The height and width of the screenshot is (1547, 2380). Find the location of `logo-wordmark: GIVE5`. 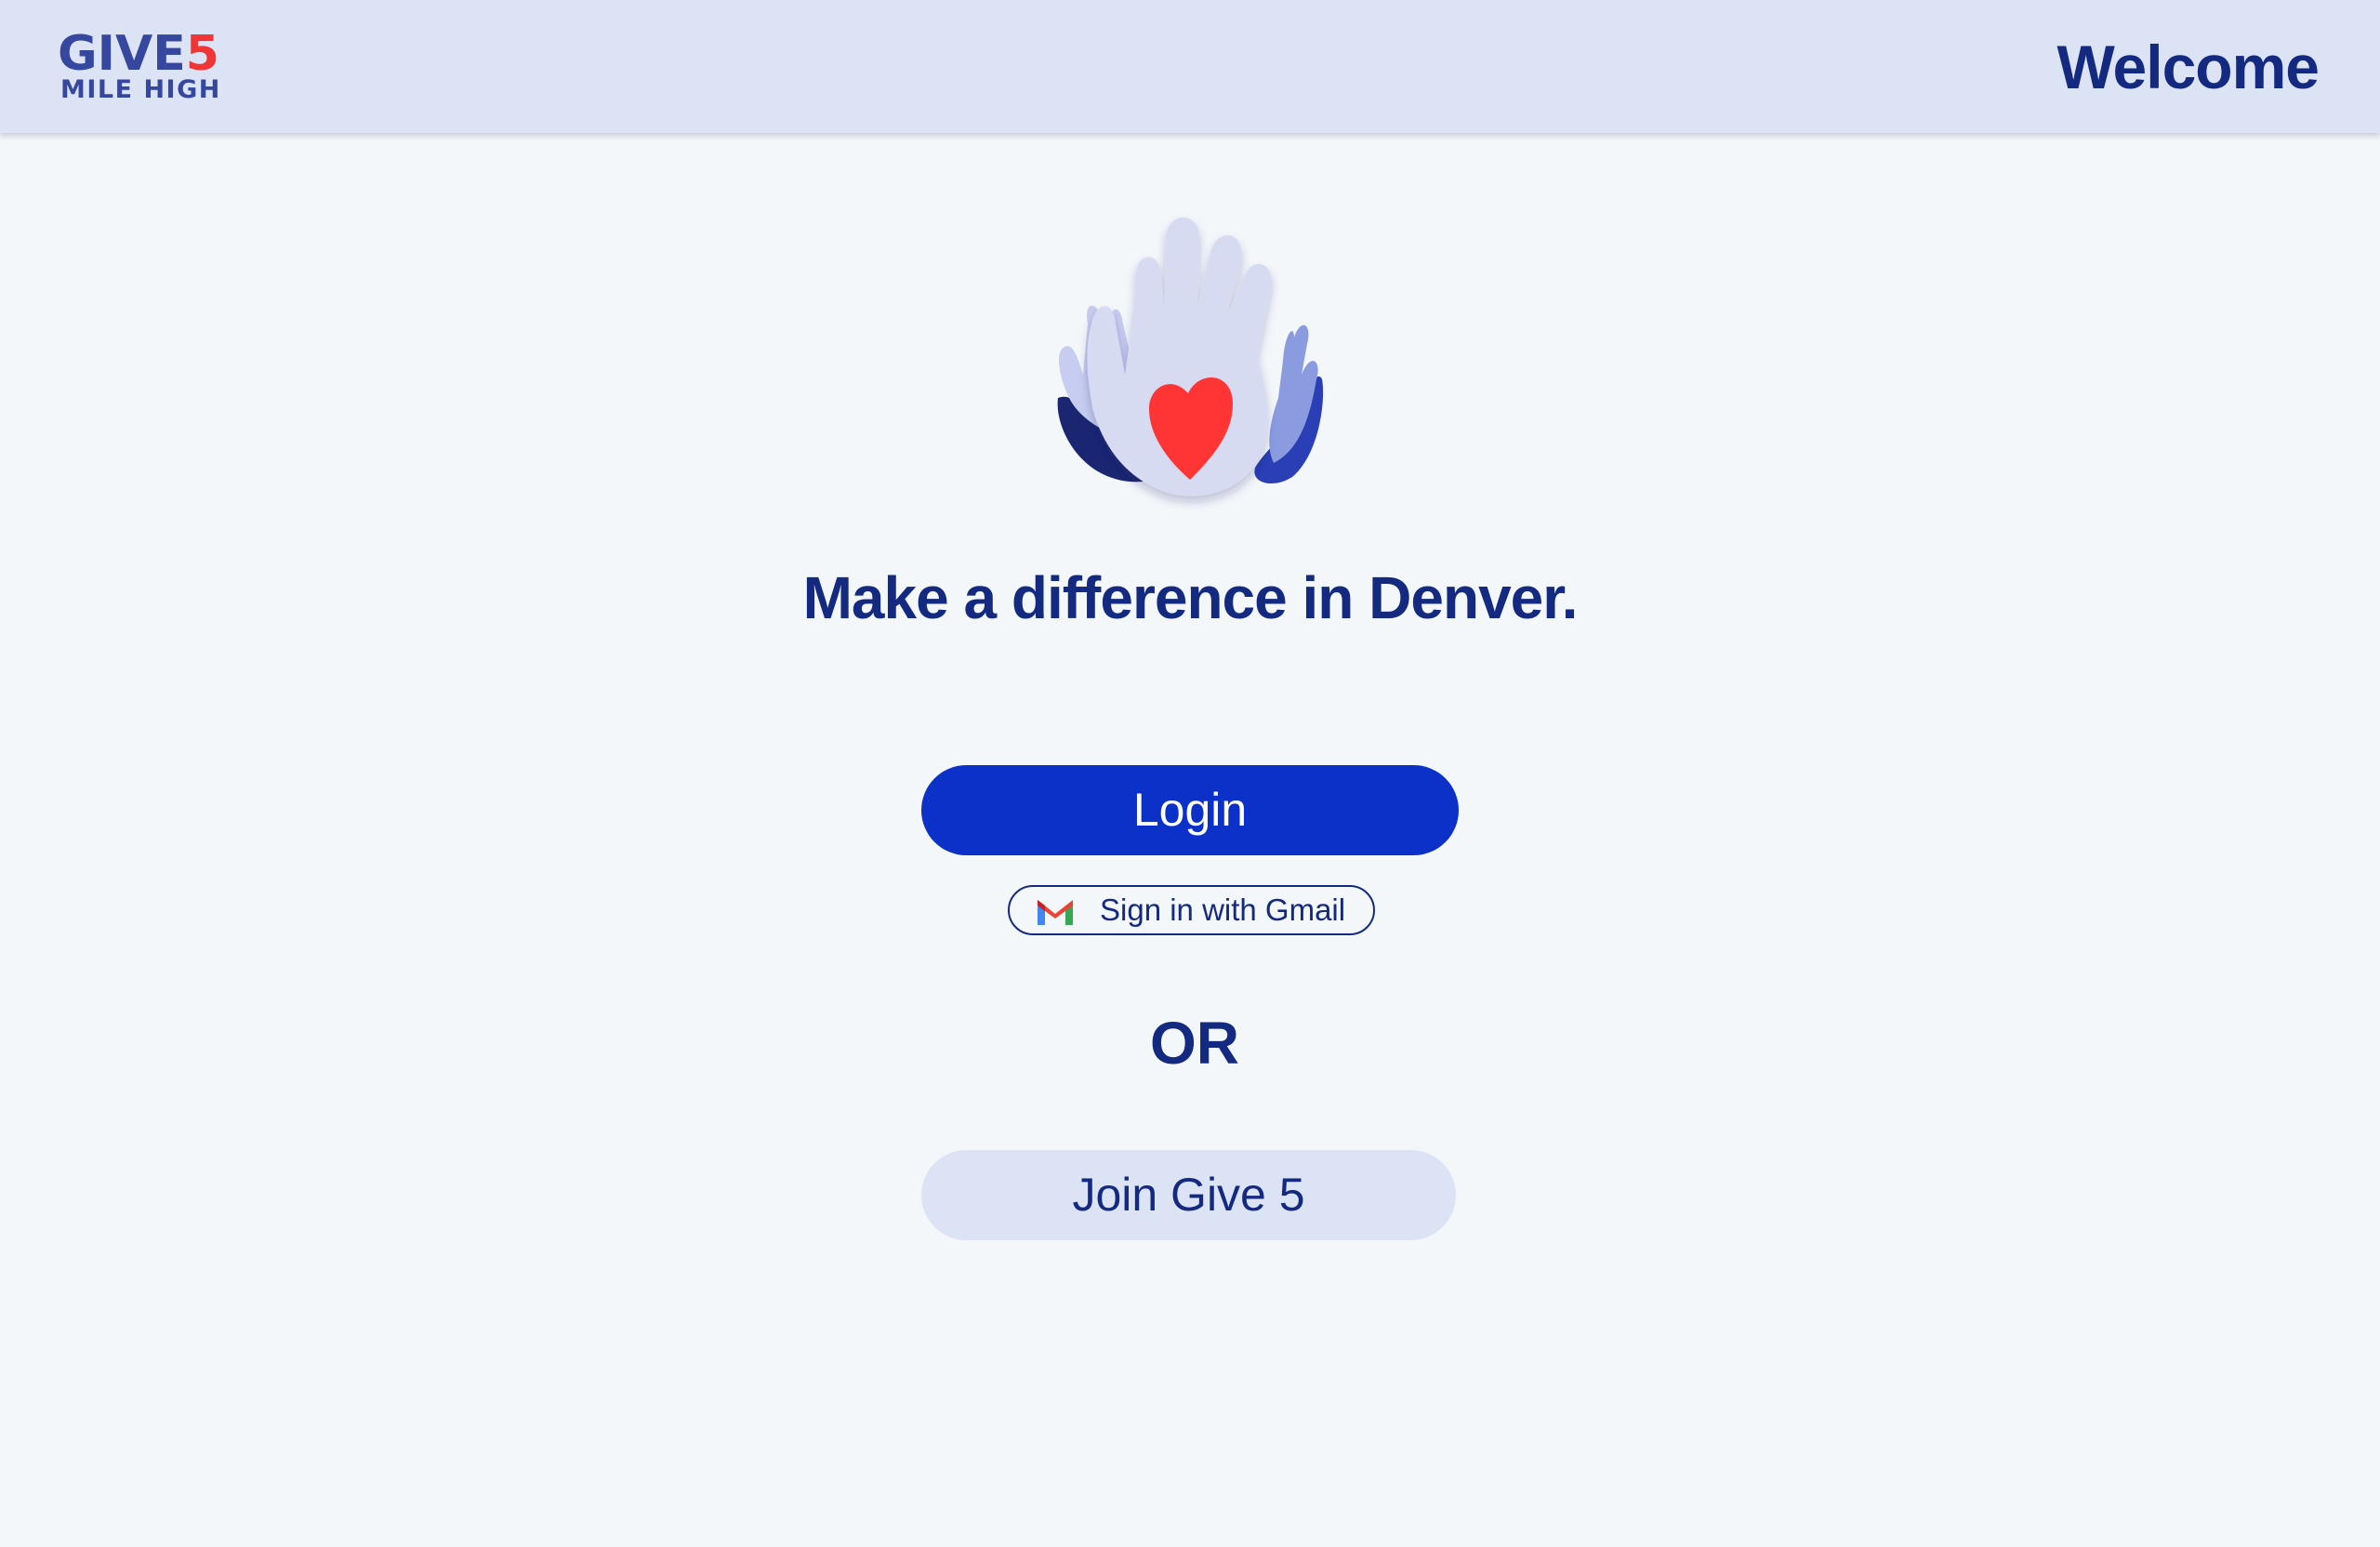

logo-wordmark: GIVE5 is located at coordinates (138, 54).